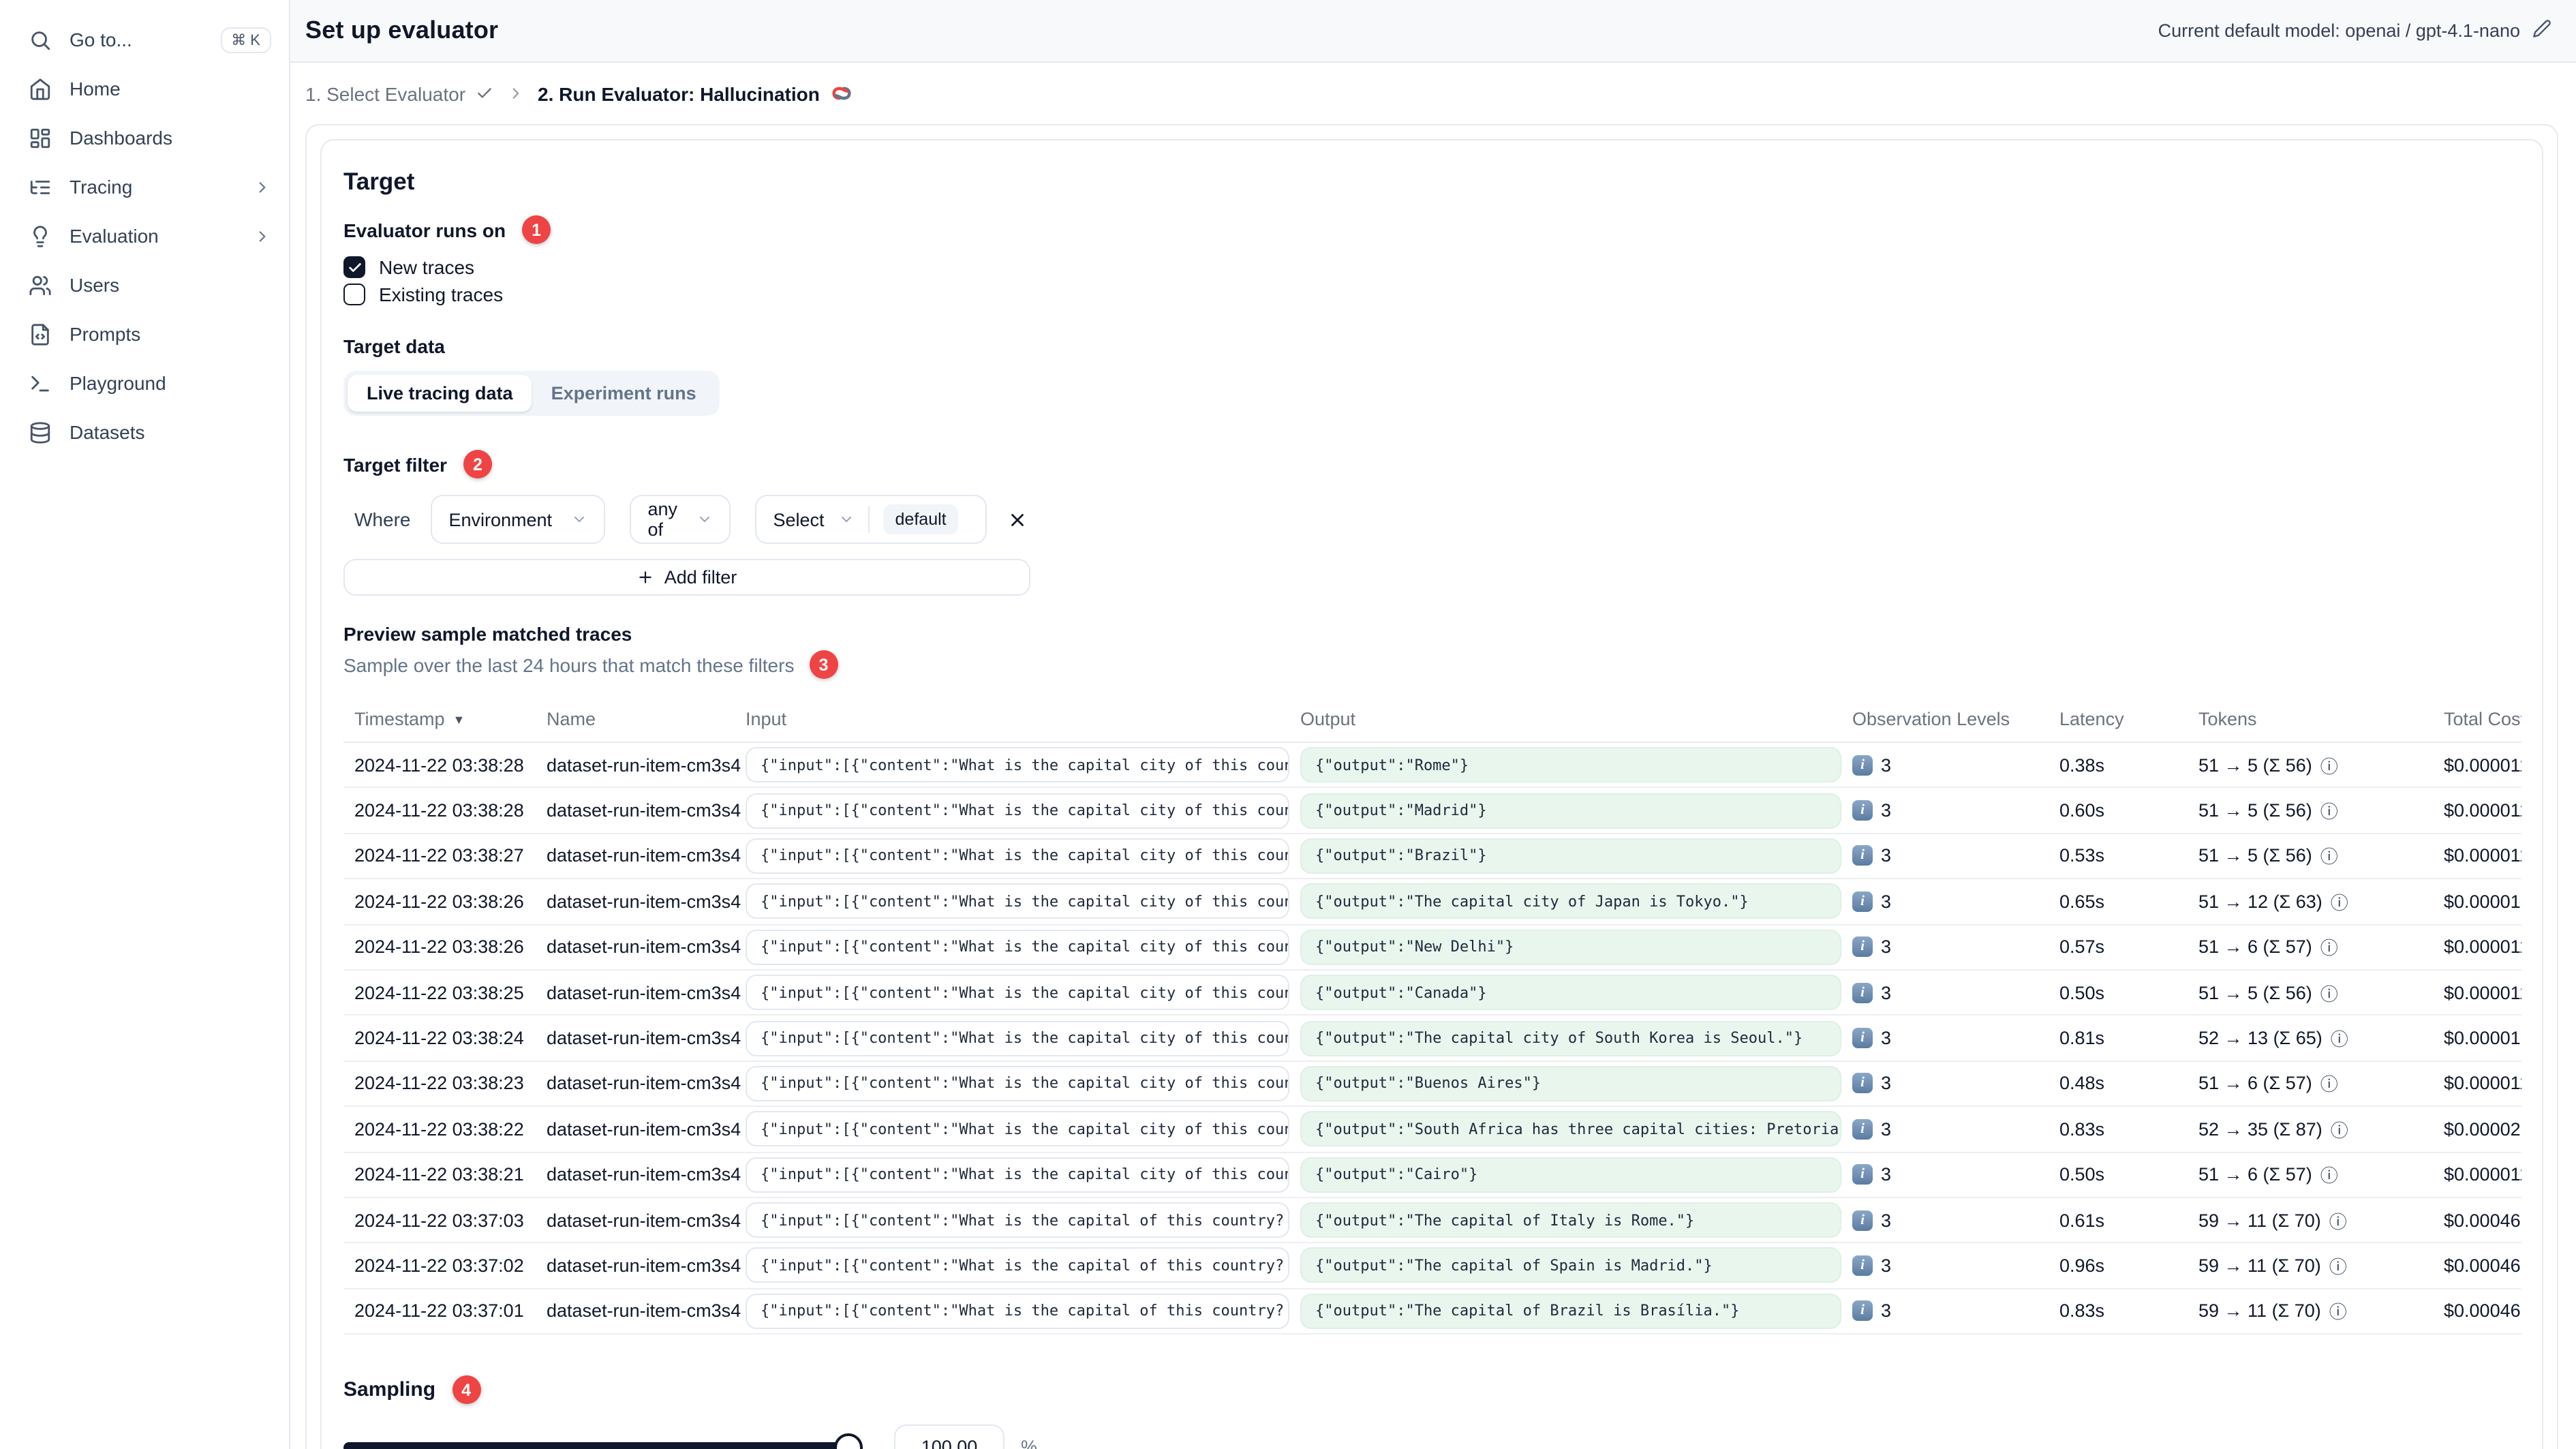  I want to click on tokens-cell: 59 → 11 (Σ 70) ⓘ, so click(2321, 1311).